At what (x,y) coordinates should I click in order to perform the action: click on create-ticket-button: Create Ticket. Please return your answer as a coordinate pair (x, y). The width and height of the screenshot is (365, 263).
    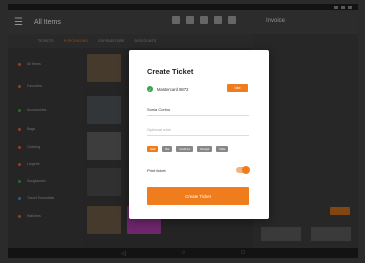
    Looking at the image, I should click on (198, 196).